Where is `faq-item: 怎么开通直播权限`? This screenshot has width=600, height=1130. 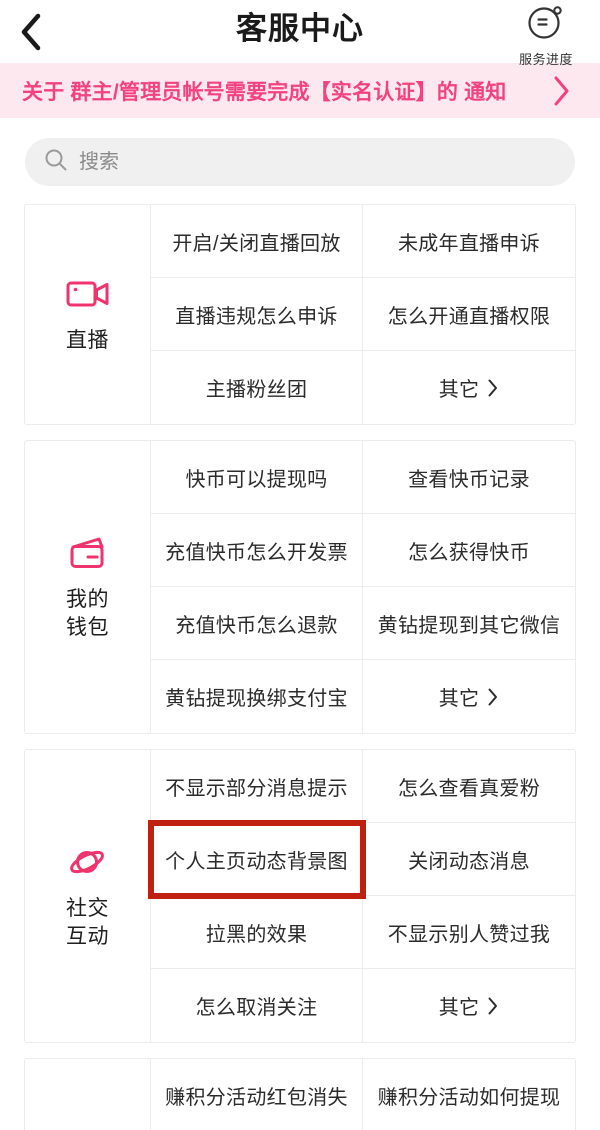 faq-item: 怎么开通直播权限 is located at coordinates (469, 314).